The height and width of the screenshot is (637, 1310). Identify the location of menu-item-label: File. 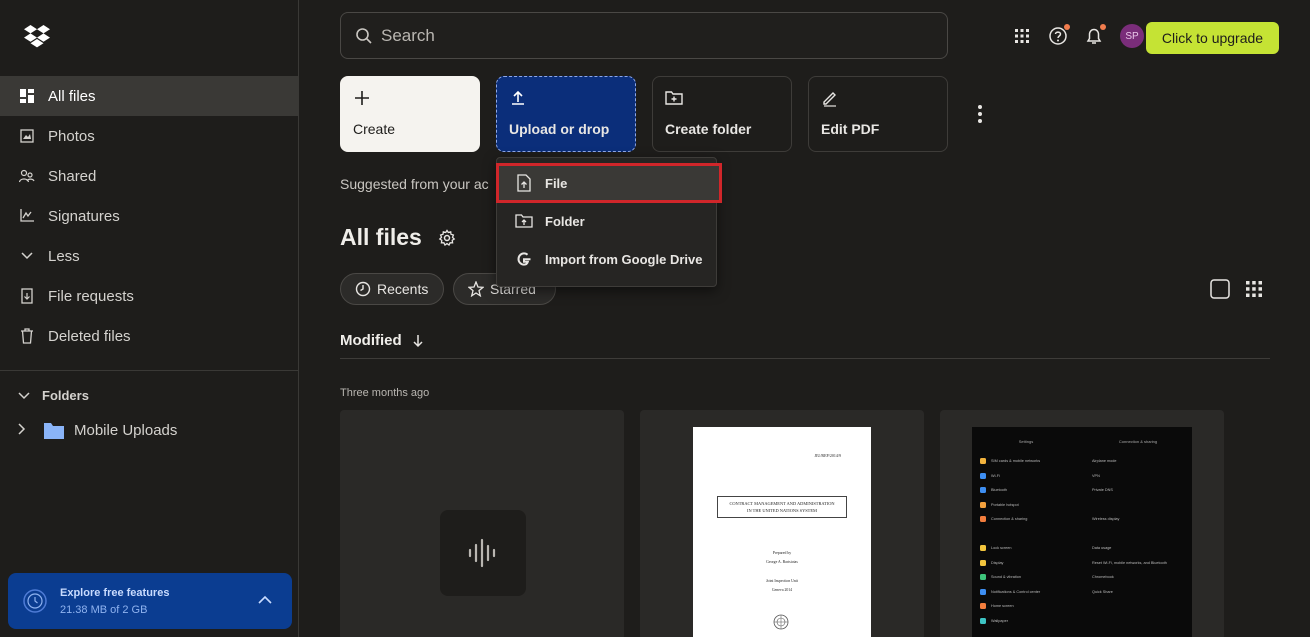
(556, 183).